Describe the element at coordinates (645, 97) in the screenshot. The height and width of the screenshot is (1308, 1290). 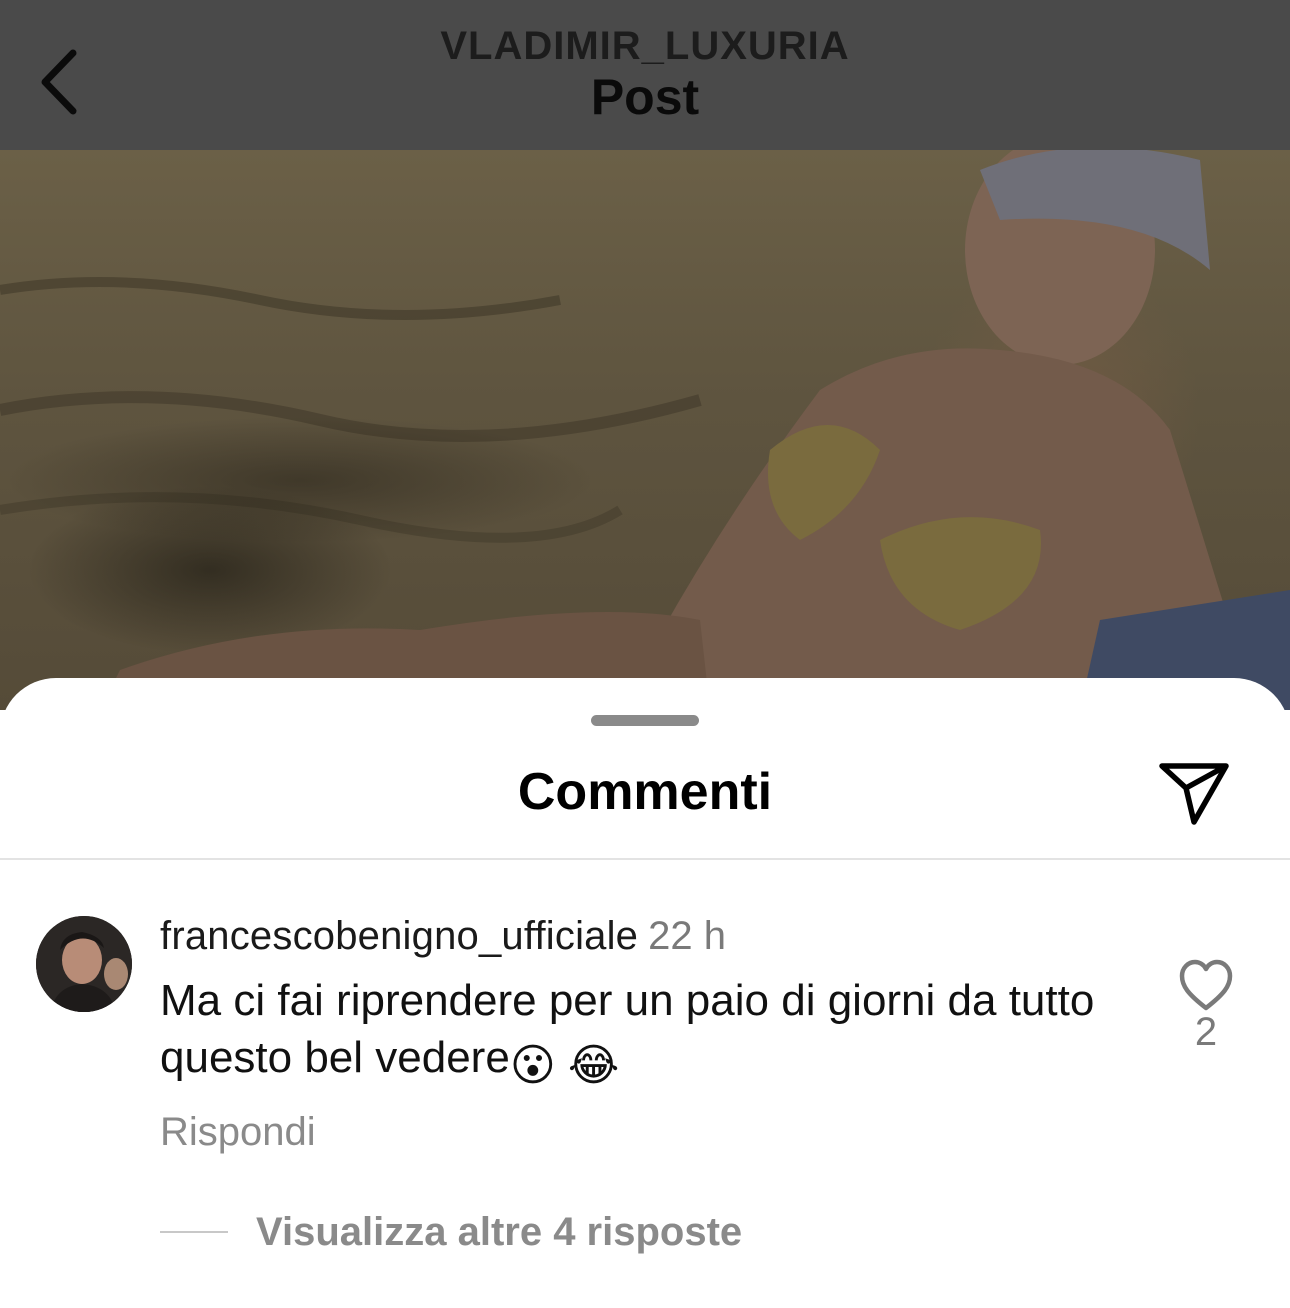
I see `page-title: Post` at that location.